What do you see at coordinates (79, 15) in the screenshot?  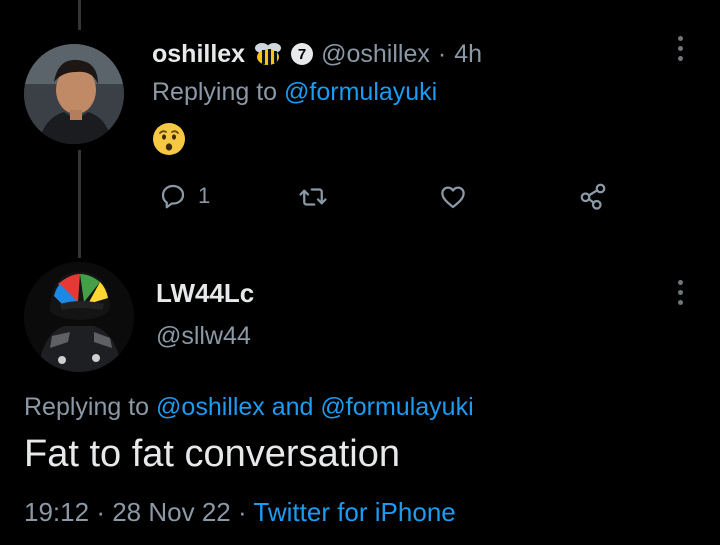 I see `thread-line-top` at bounding box center [79, 15].